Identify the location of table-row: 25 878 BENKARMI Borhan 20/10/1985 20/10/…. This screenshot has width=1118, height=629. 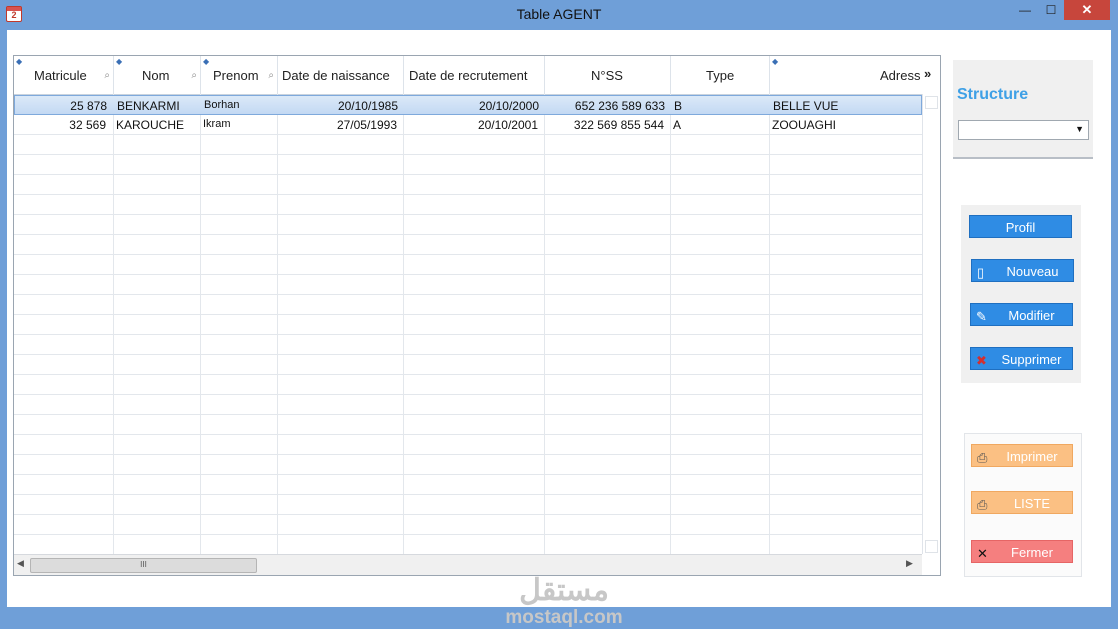
(468, 105).